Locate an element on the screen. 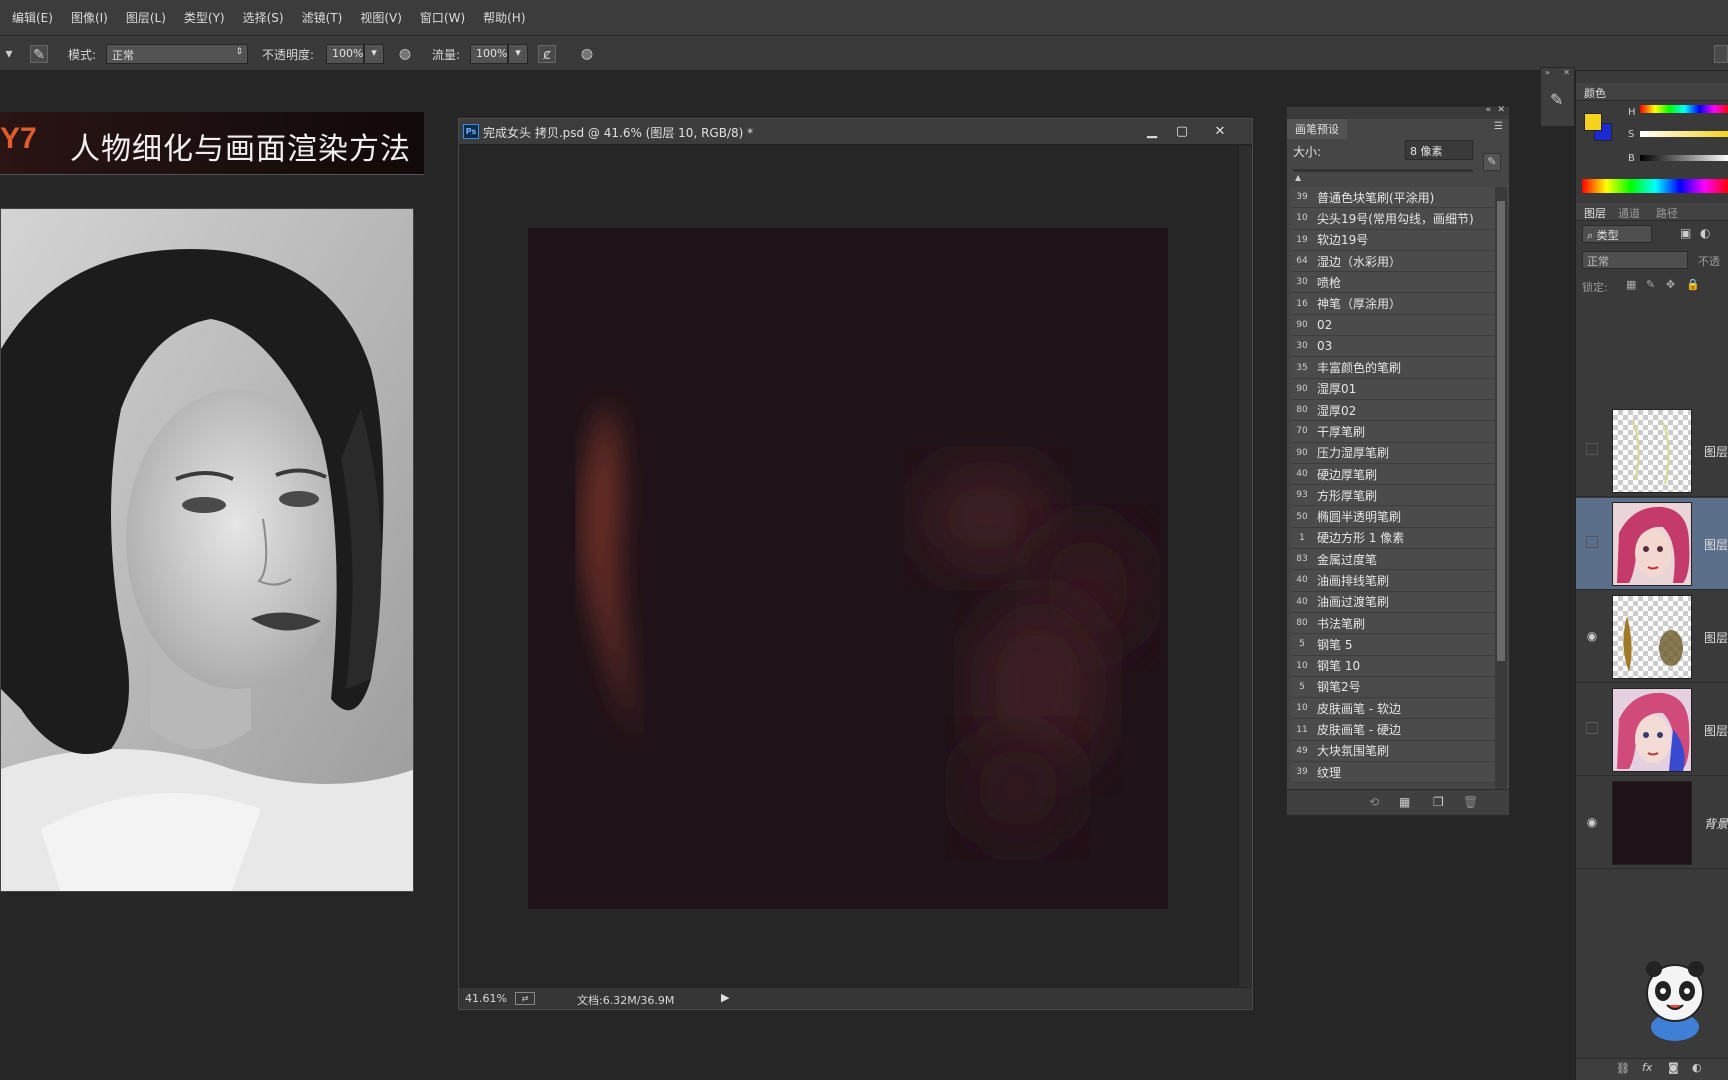  flow-input: 100% is located at coordinates (489, 54).